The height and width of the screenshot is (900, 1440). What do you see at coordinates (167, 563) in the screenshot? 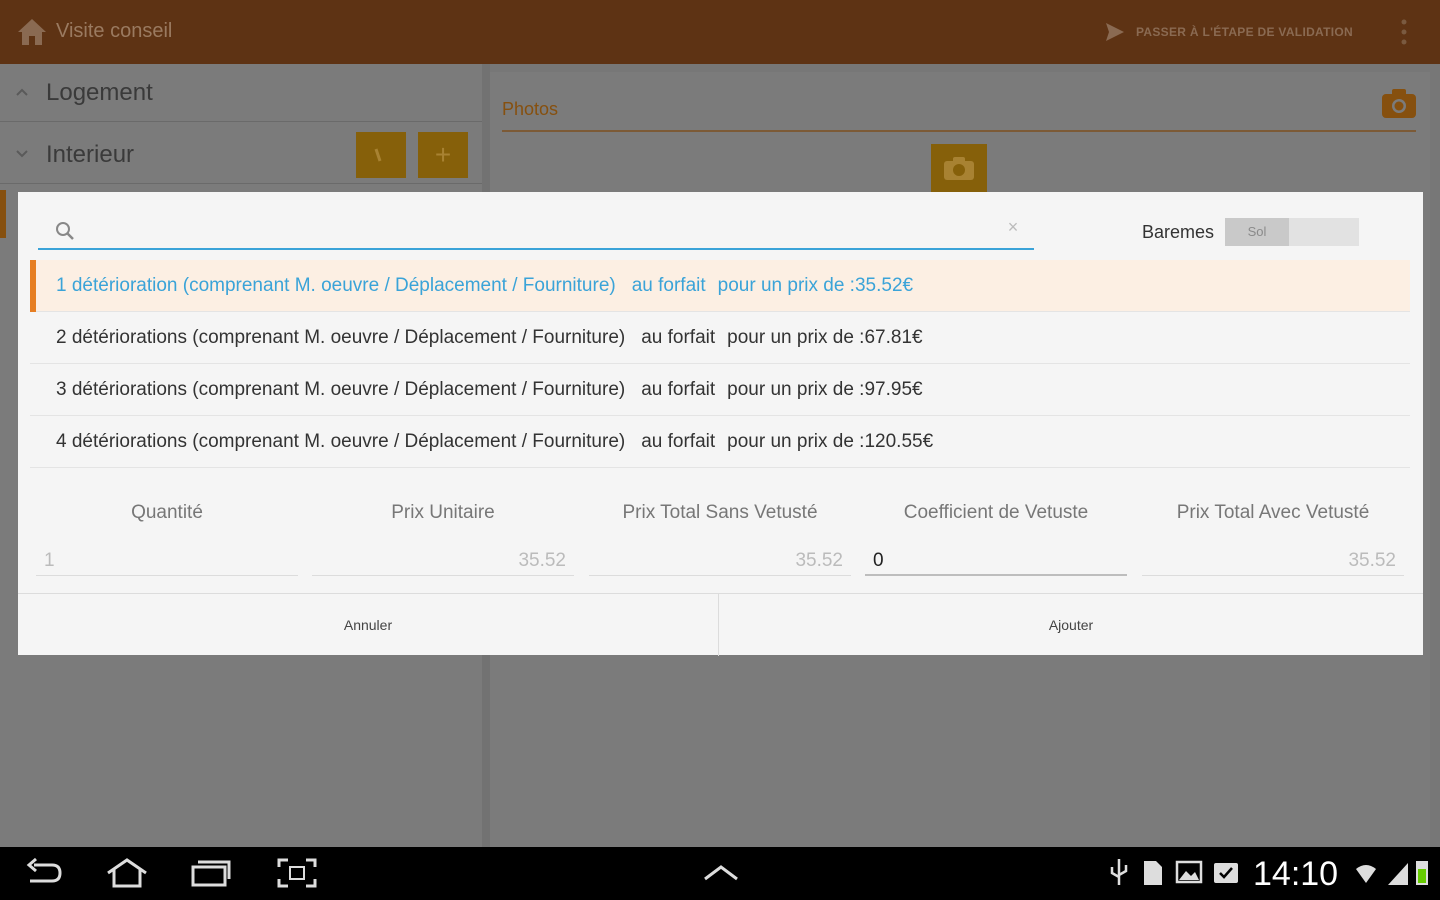
I see `quantite-input: 1` at bounding box center [167, 563].